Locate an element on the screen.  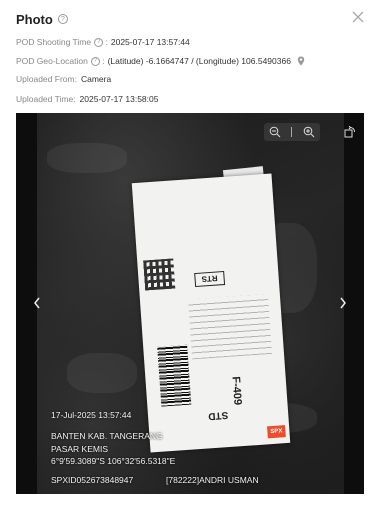
rotate-icon is located at coordinates (350, 132).